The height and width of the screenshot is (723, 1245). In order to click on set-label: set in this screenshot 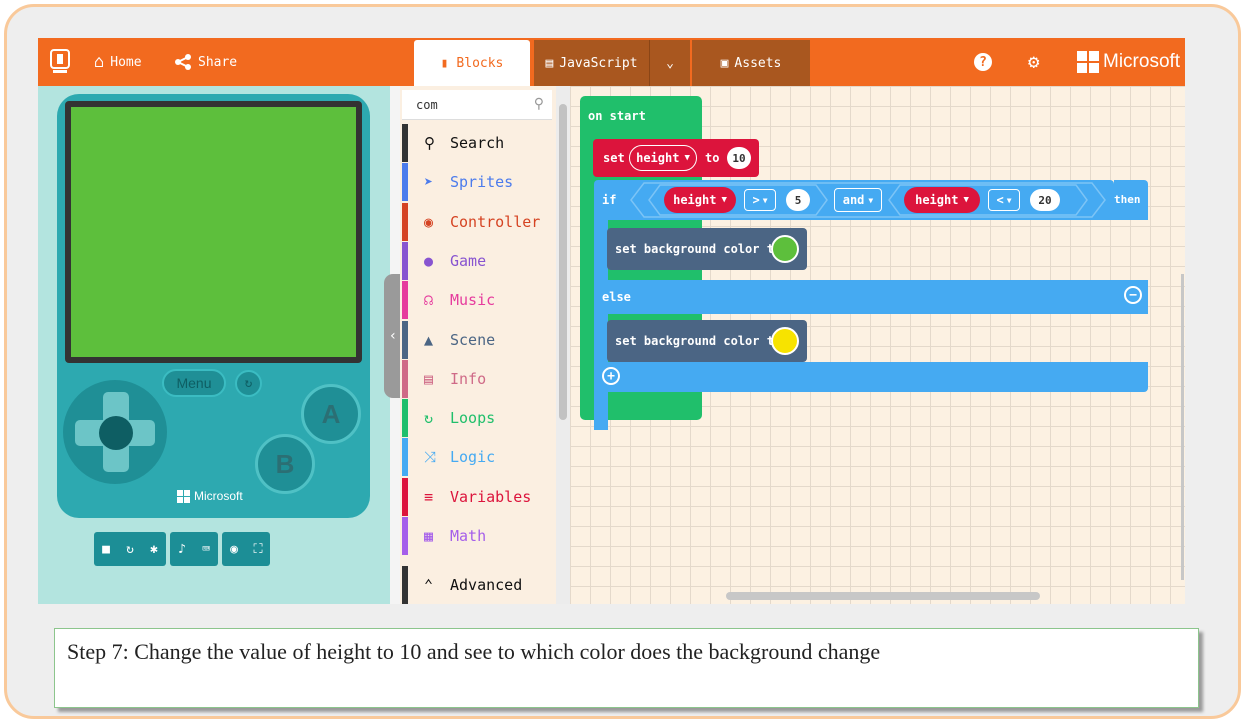, I will do `click(614, 158)`.